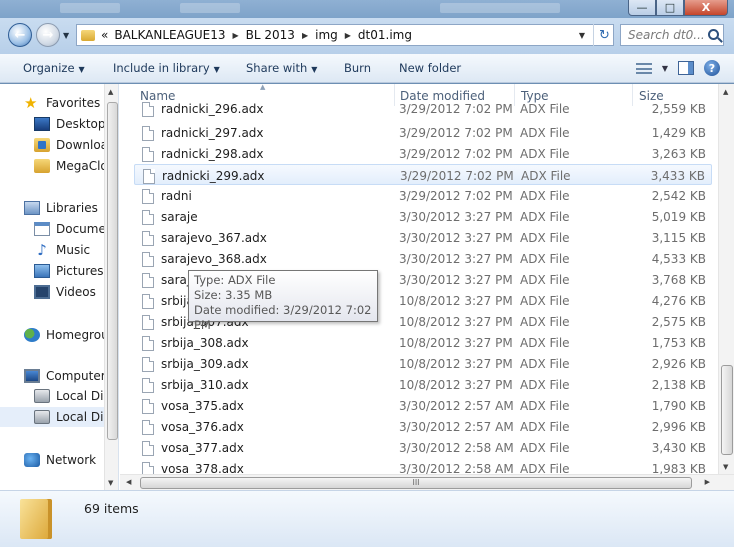 The width and height of the screenshot is (734, 547). Describe the element at coordinates (72, 229) in the screenshot. I see `nav-documents: Documer` at that location.